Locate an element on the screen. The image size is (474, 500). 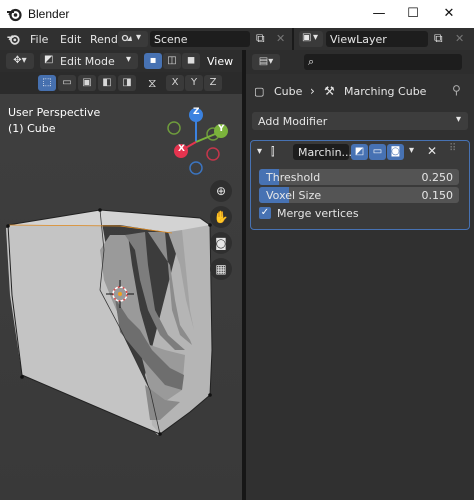
vertex-select-icon: ▪ is located at coordinates (153, 60).